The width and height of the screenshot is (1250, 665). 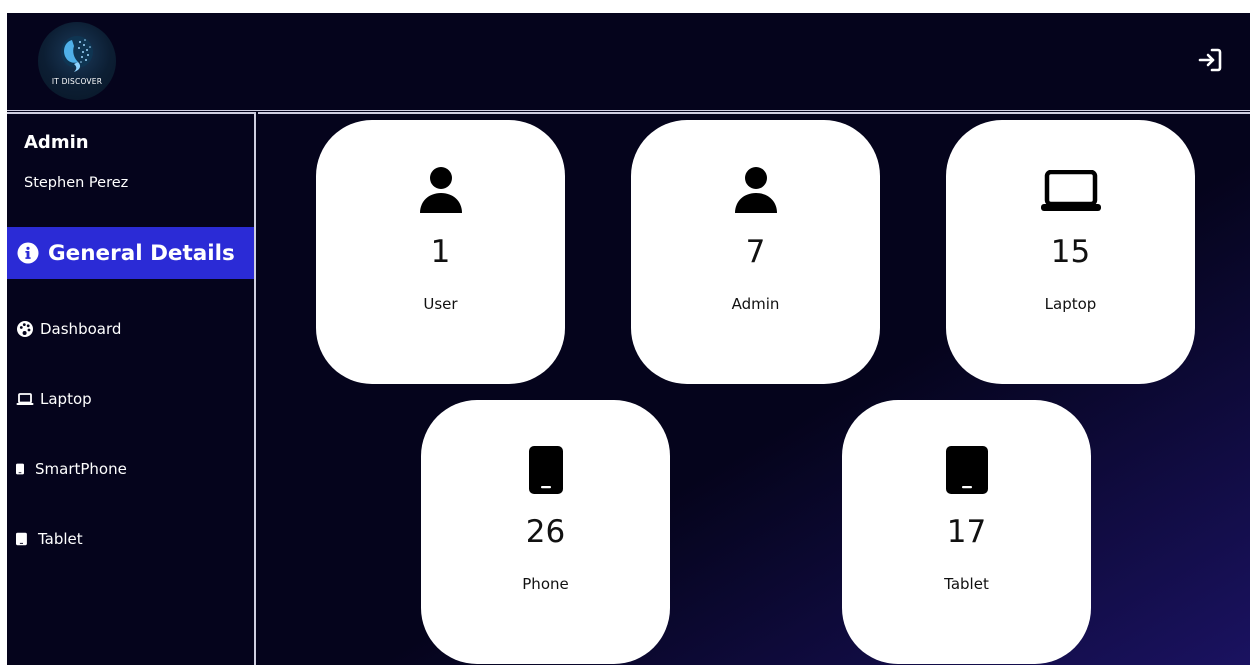 What do you see at coordinates (77, 54) in the screenshot?
I see `brain-logo-icon` at bounding box center [77, 54].